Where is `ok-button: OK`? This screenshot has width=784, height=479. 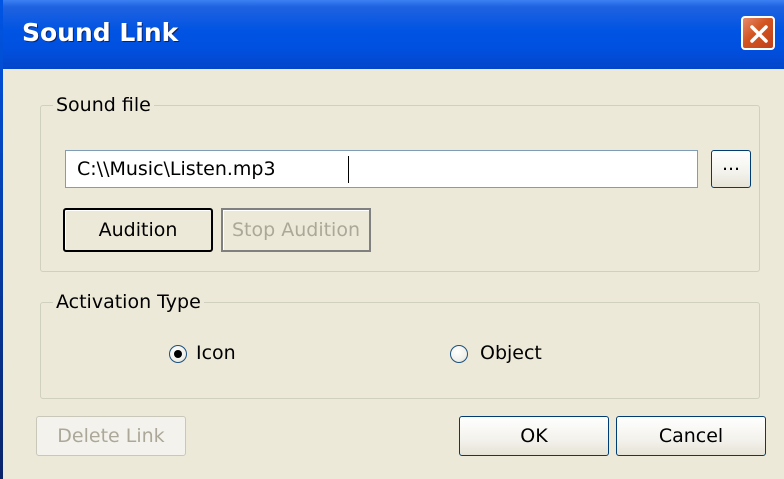
ok-button: OK is located at coordinates (534, 436).